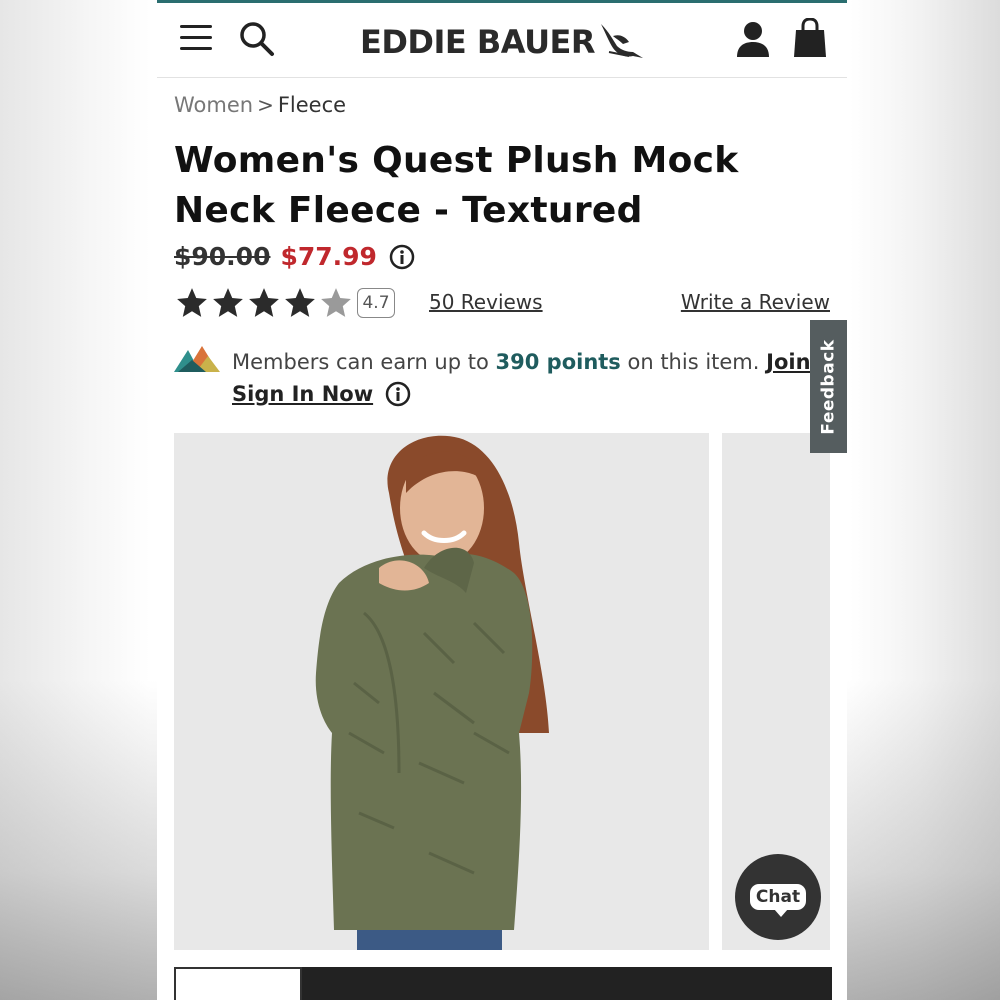 The width and height of the screenshot is (1000, 1000). I want to click on goose-logo-icon, so click(622, 41).